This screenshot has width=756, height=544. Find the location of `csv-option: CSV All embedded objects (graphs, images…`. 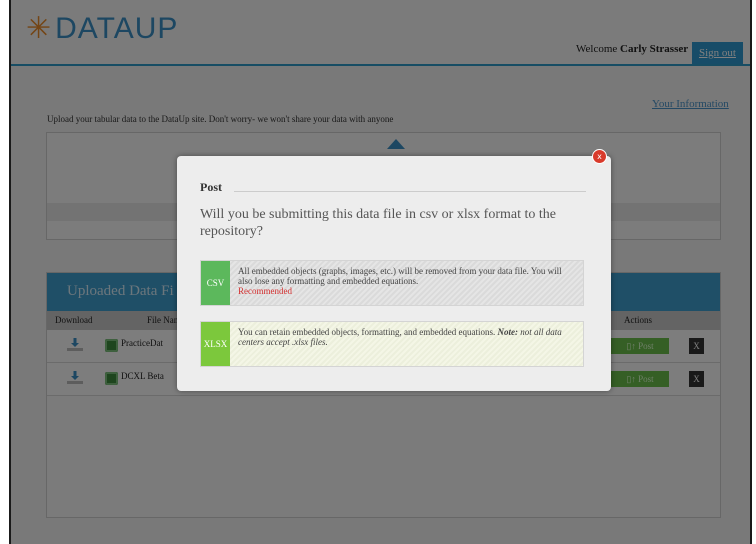

csv-option: CSV All embedded objects (graphs, images… is located at coordinates (392, 283).